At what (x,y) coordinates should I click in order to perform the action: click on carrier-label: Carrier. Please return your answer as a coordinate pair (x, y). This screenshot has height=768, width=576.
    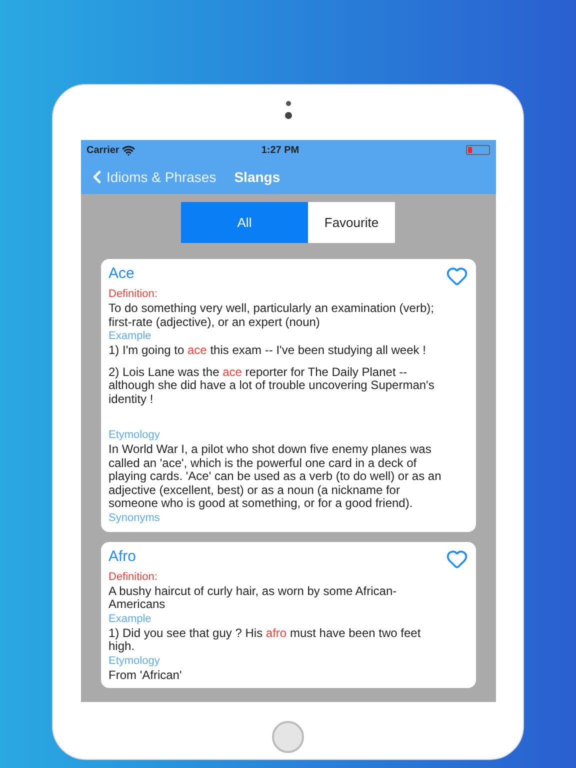
    Looking at the image, I should click on (103, 151).